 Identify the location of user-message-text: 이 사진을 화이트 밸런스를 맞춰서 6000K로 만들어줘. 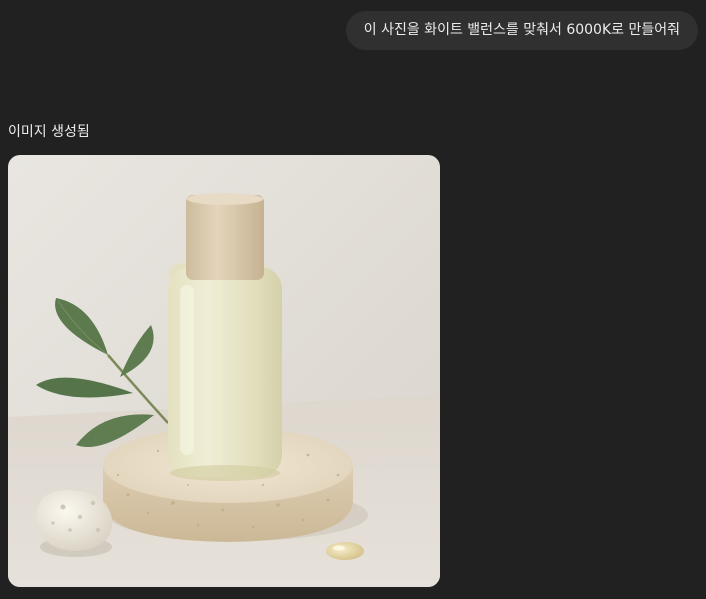
(521, 30).